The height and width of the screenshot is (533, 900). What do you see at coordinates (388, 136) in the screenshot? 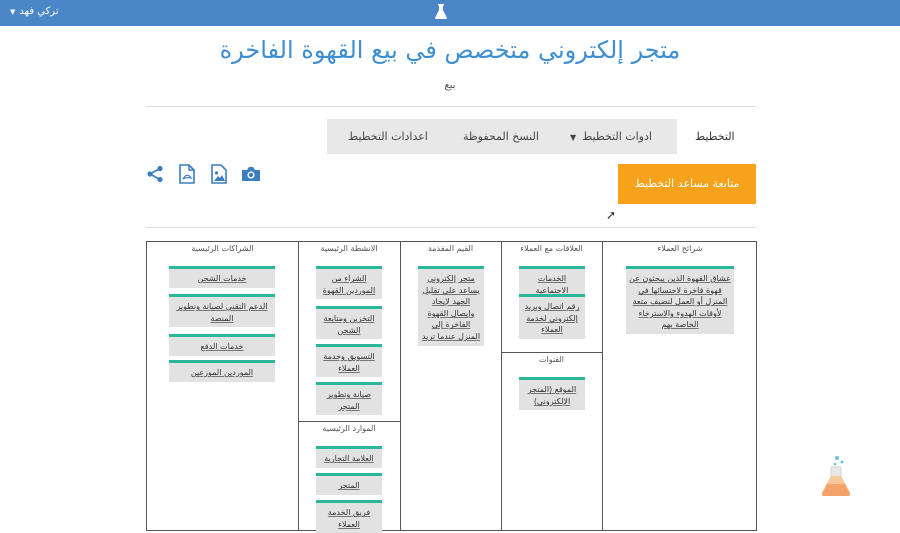
I see `tab-settings: اعدادات التخطيط` at bounding box center [388, 136].